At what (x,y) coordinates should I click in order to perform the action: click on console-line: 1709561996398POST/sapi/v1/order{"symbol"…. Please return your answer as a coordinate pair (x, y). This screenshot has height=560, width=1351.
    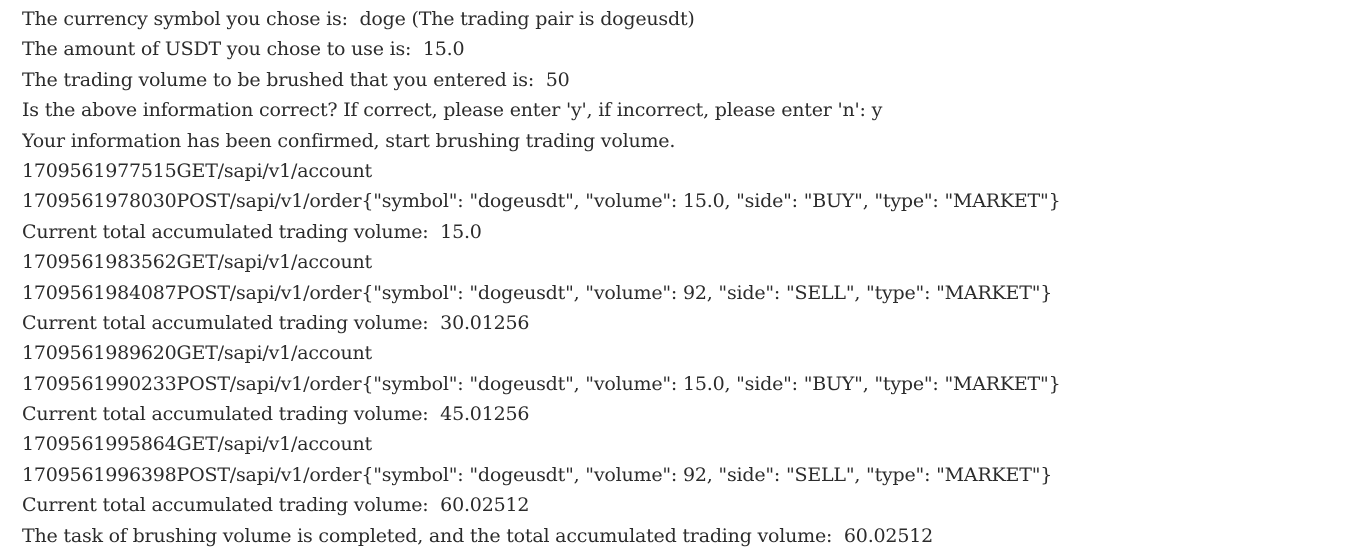
    Looking at the image, I should click on (537, 474).